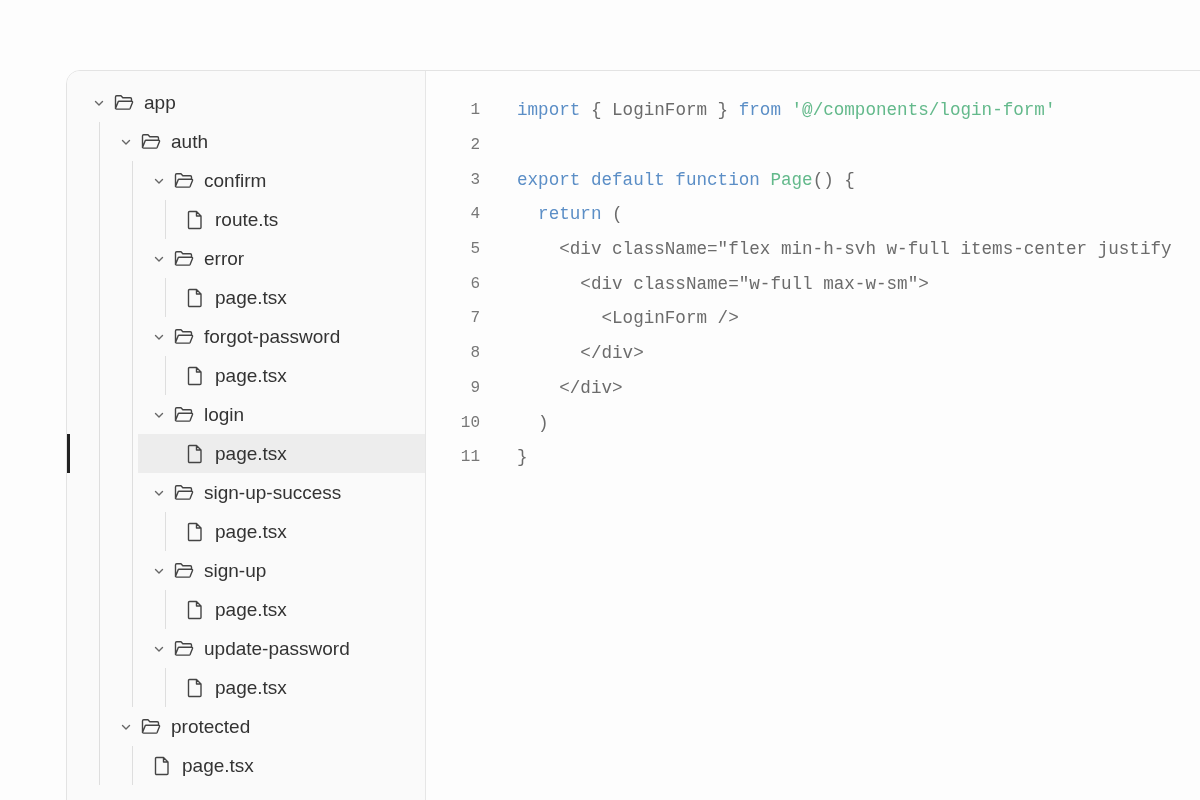 This screenshot has height=800, width=1200. Describe the element at coordinates (474, 249) in the screenshot. I see `line-number: 5` at that location.